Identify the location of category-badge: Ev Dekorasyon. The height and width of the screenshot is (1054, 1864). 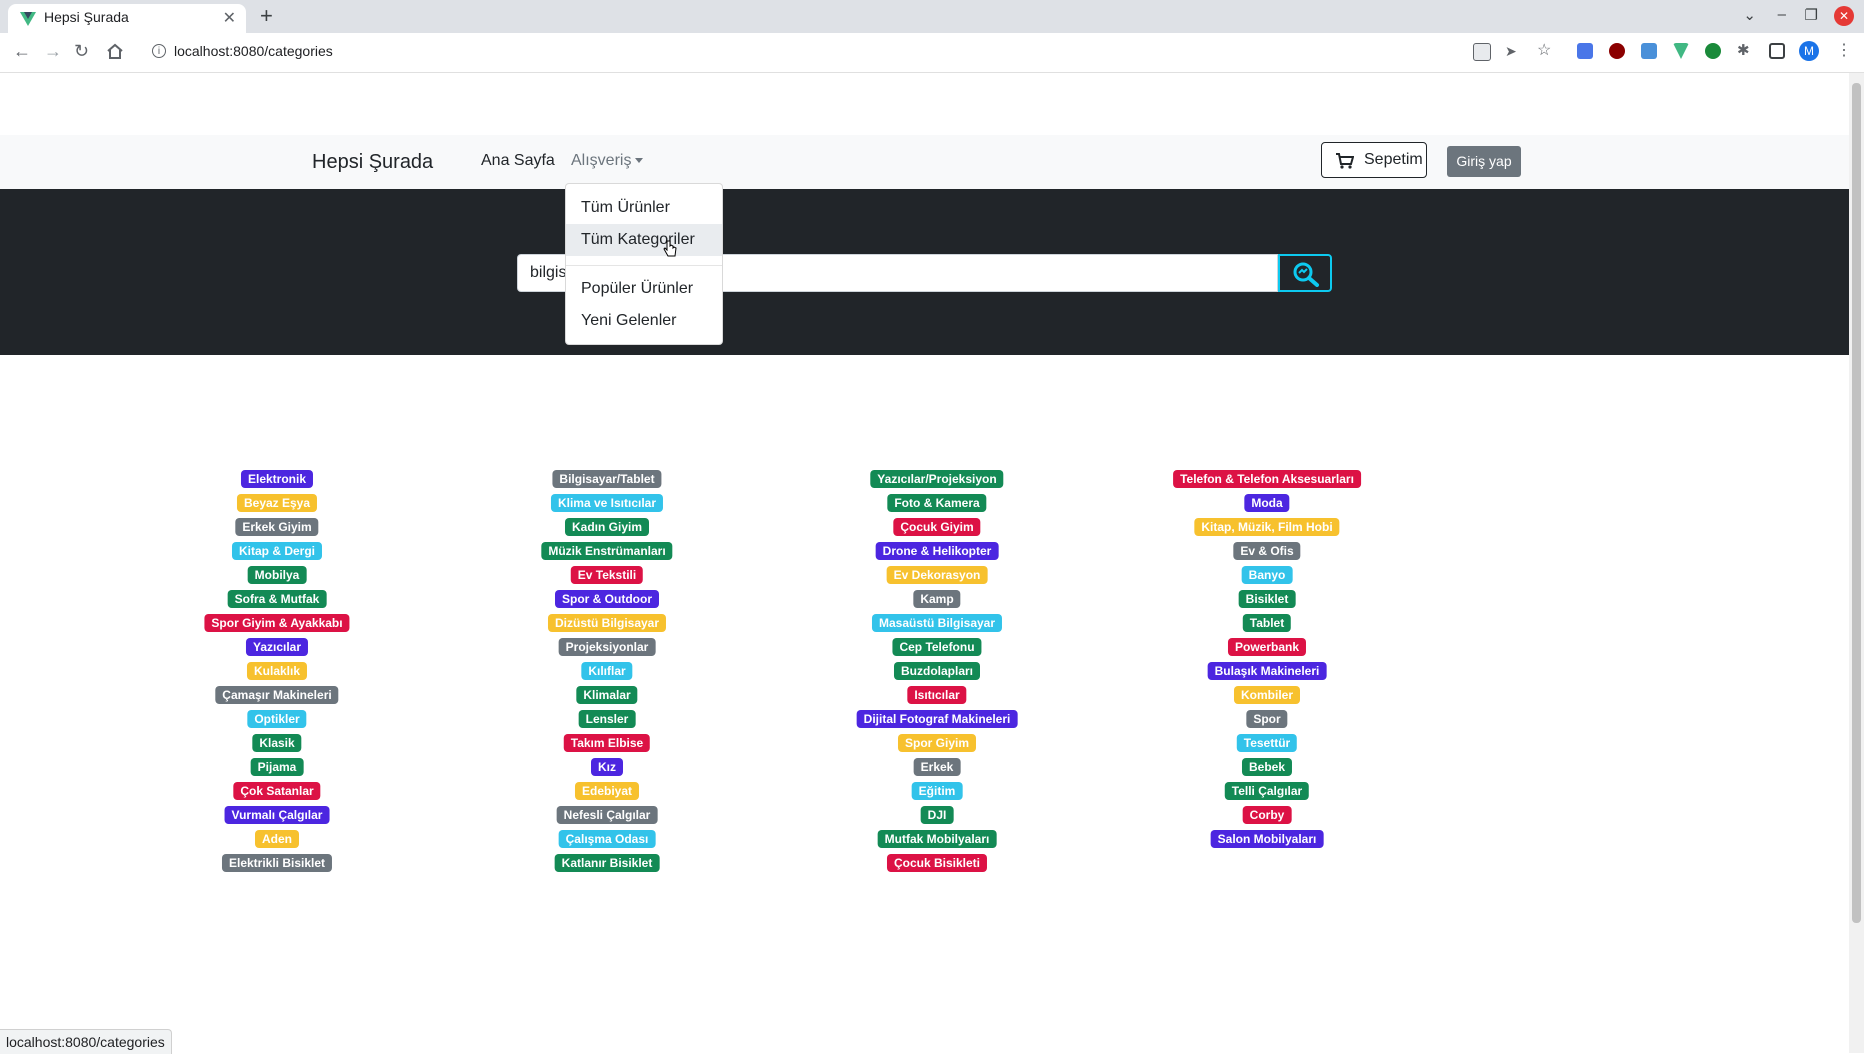
(937, 575).